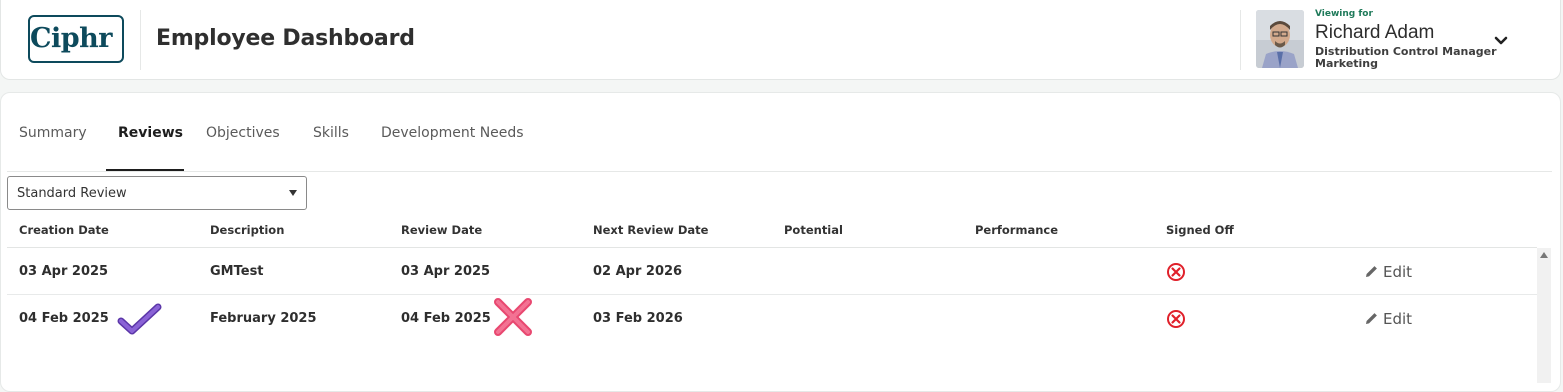 The height and width of the screenshot is (392, 1563). Describe the element at coordinates (513, 317) in the screenshot. I see `cross-mark-icon` at that location.